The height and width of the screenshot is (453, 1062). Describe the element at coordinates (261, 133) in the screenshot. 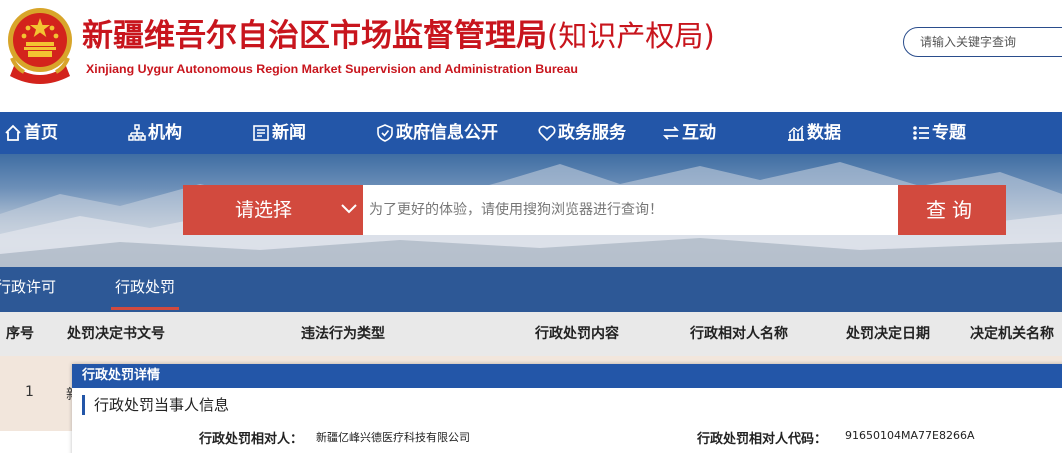

I see `news-icon` at that location.